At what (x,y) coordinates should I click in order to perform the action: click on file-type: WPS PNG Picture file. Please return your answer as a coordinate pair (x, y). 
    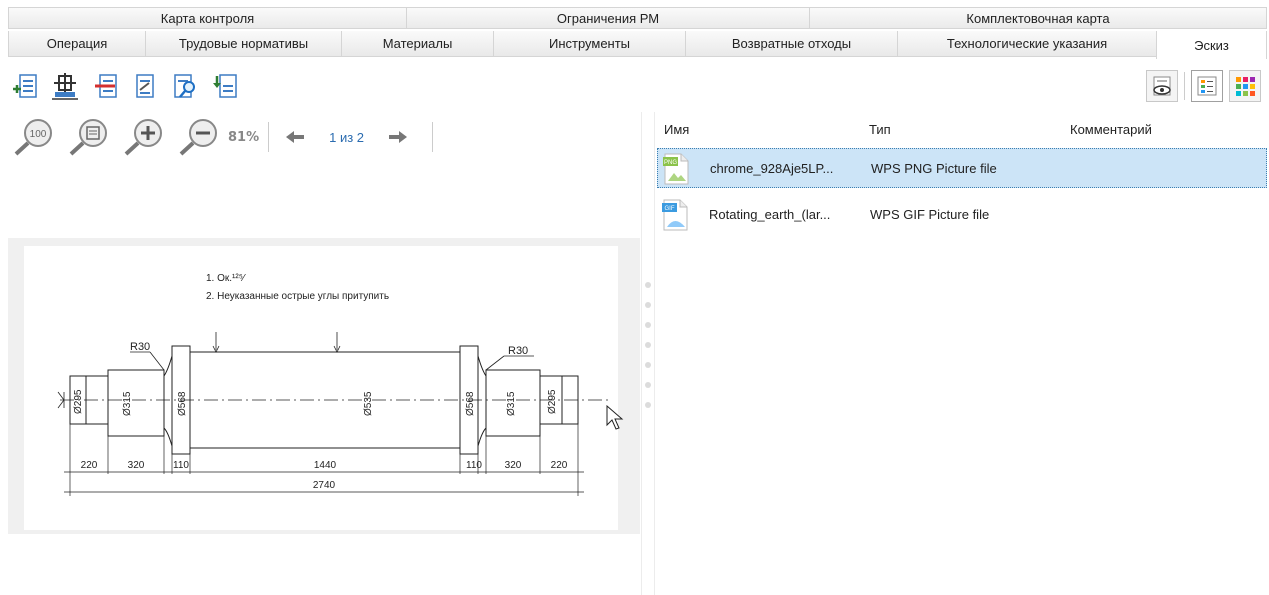
    Looking at the image, I should click on (934, 168).